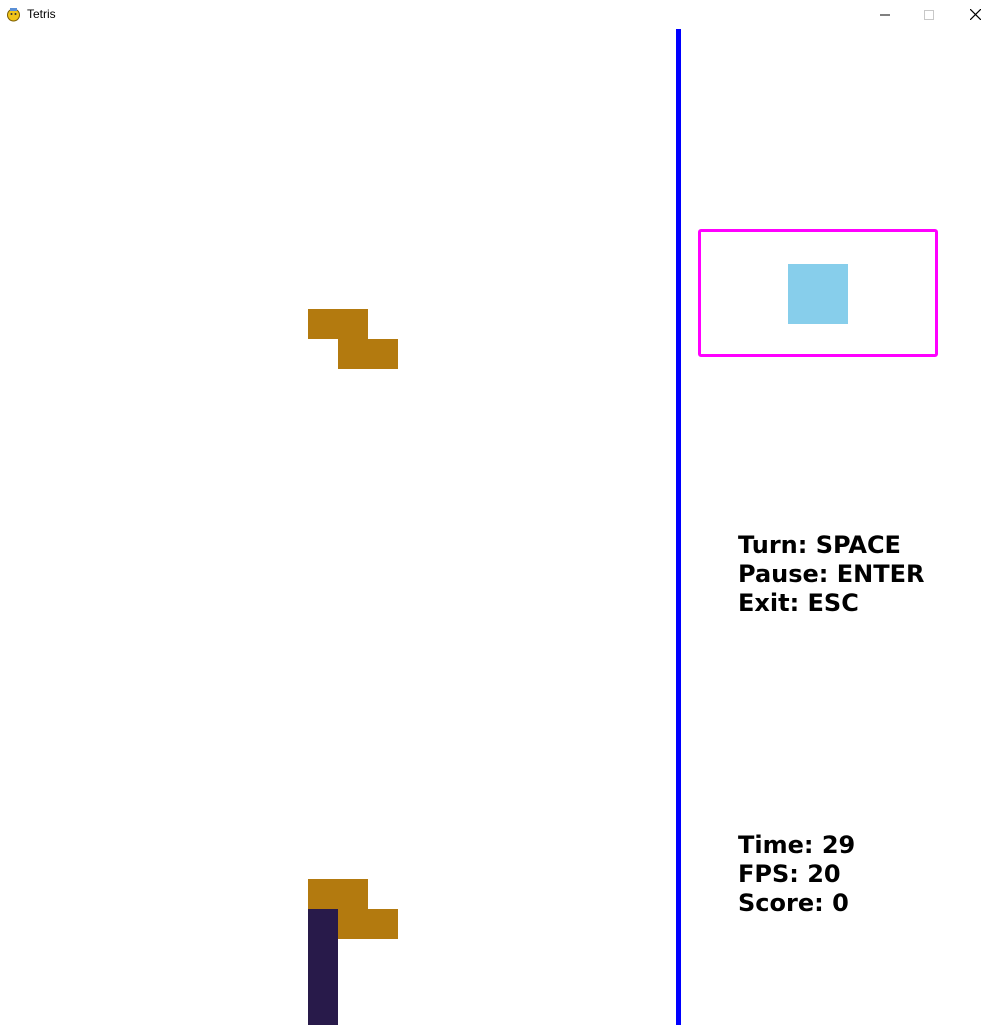 The image size is (996, 1025). Describe the element at coordinates (13, 14) in the screenshot. I see `pygame-icon` at that location.